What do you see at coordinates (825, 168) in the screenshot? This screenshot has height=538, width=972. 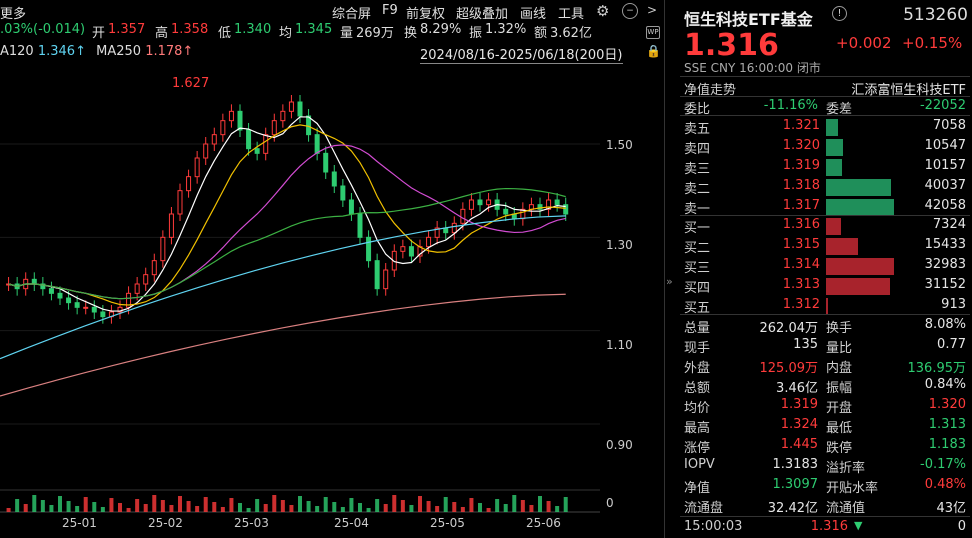 I see `ask-row: 卖三 1.319 10157` at bounding box center [825, 168].